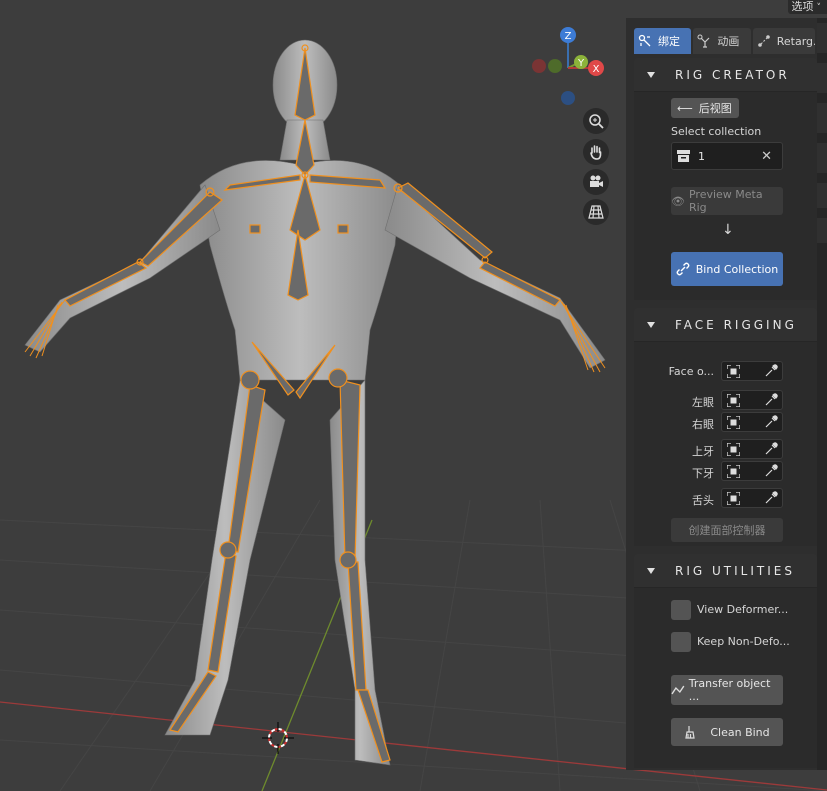  Describe the element at coordinates (568, 66) in the screenshot. I see `navigation-gizmo: Z Y X` at that location.